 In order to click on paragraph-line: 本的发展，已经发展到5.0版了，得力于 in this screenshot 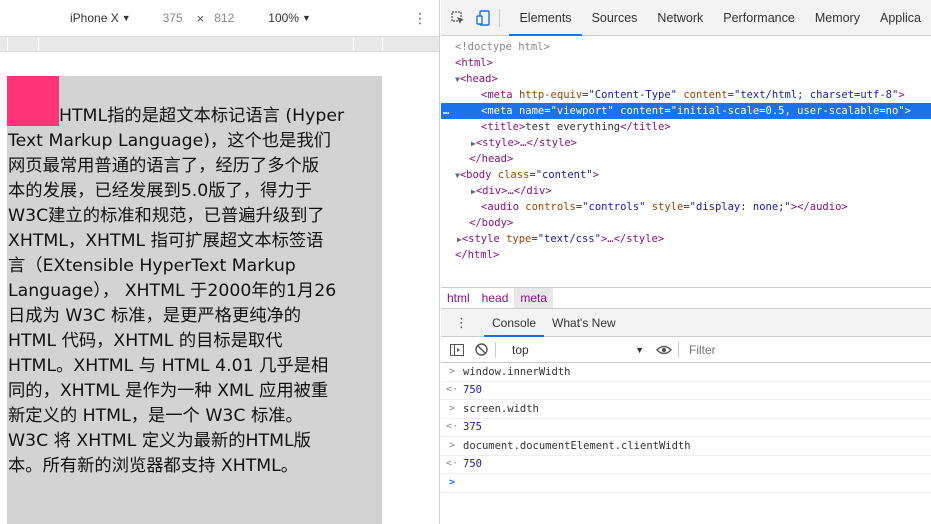, I will do `click(160, 191)`.